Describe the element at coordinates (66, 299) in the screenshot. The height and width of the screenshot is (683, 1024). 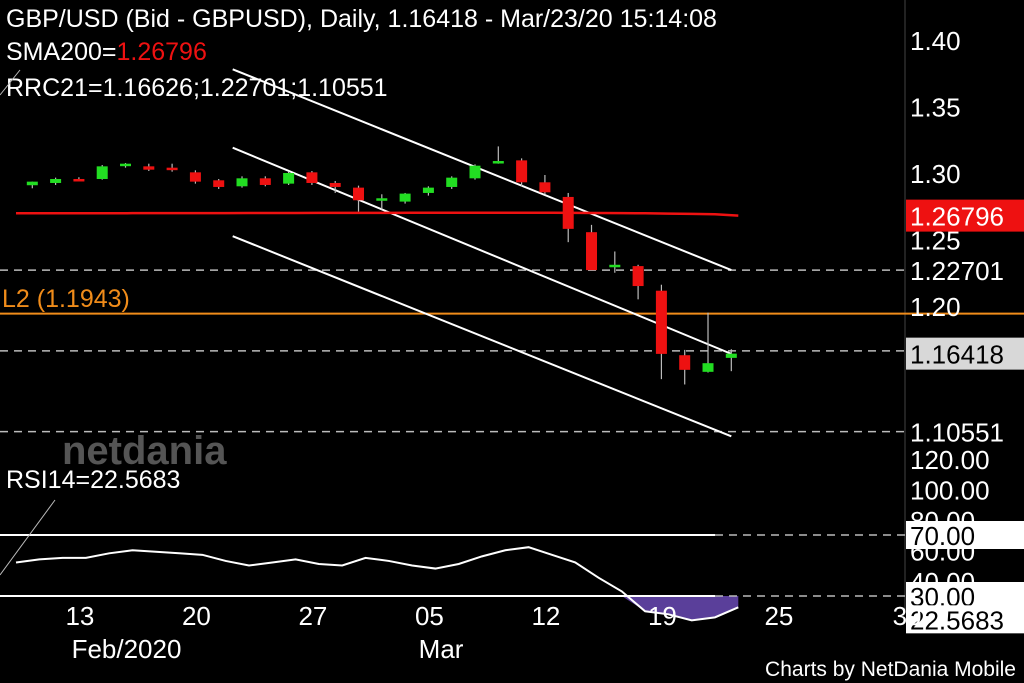
I see `level-label: L2 (1.1943)` at that location.